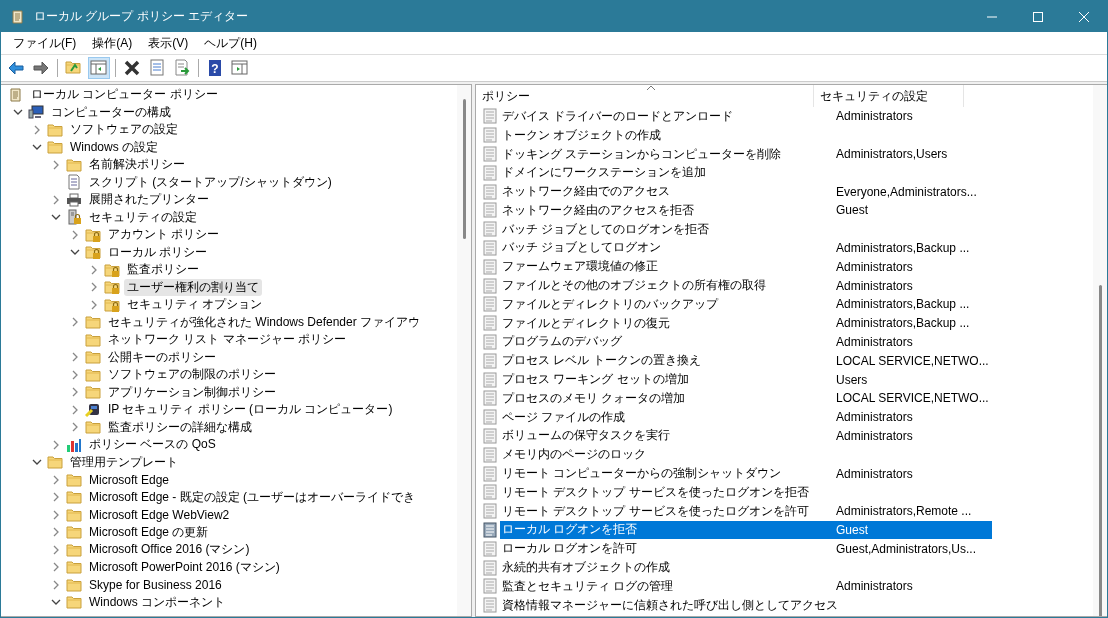 The image size is (1108, 618). I want to click on tree-item: セキュリティが強化された Windows Defender ファイアウ, so click(264, 322).